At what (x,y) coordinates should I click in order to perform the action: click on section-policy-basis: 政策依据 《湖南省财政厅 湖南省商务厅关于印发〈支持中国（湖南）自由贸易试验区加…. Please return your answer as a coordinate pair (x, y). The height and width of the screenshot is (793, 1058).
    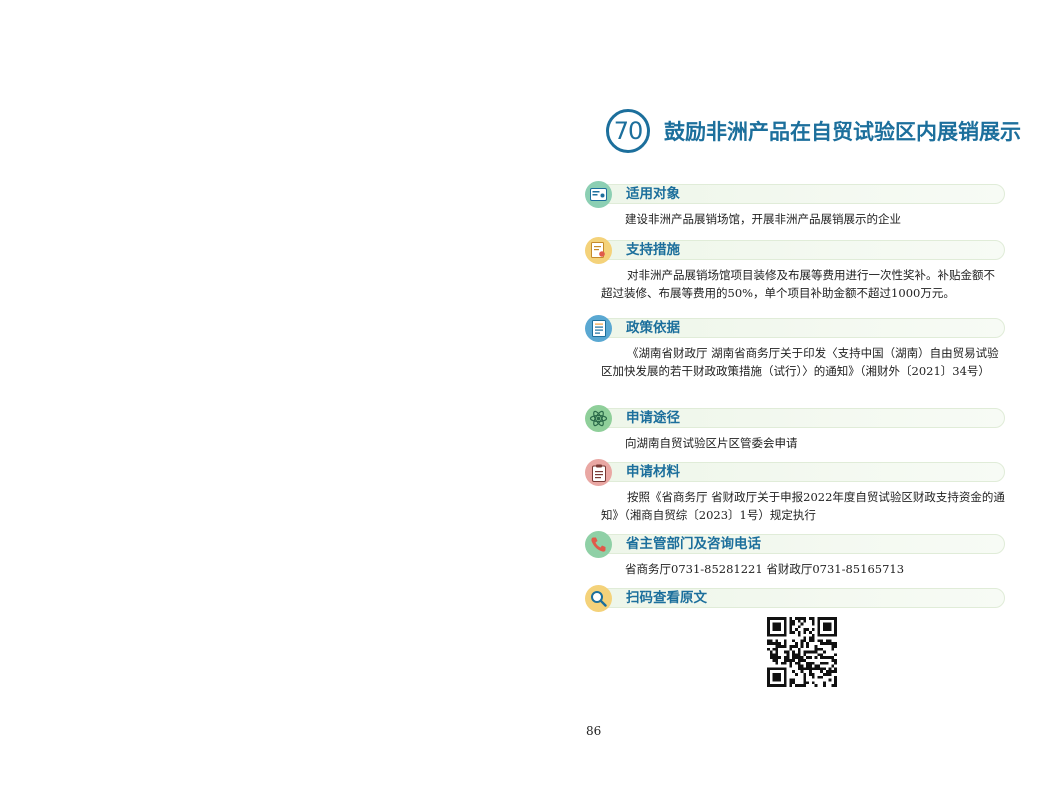
    Looking at the image, I should click on (795, 347).